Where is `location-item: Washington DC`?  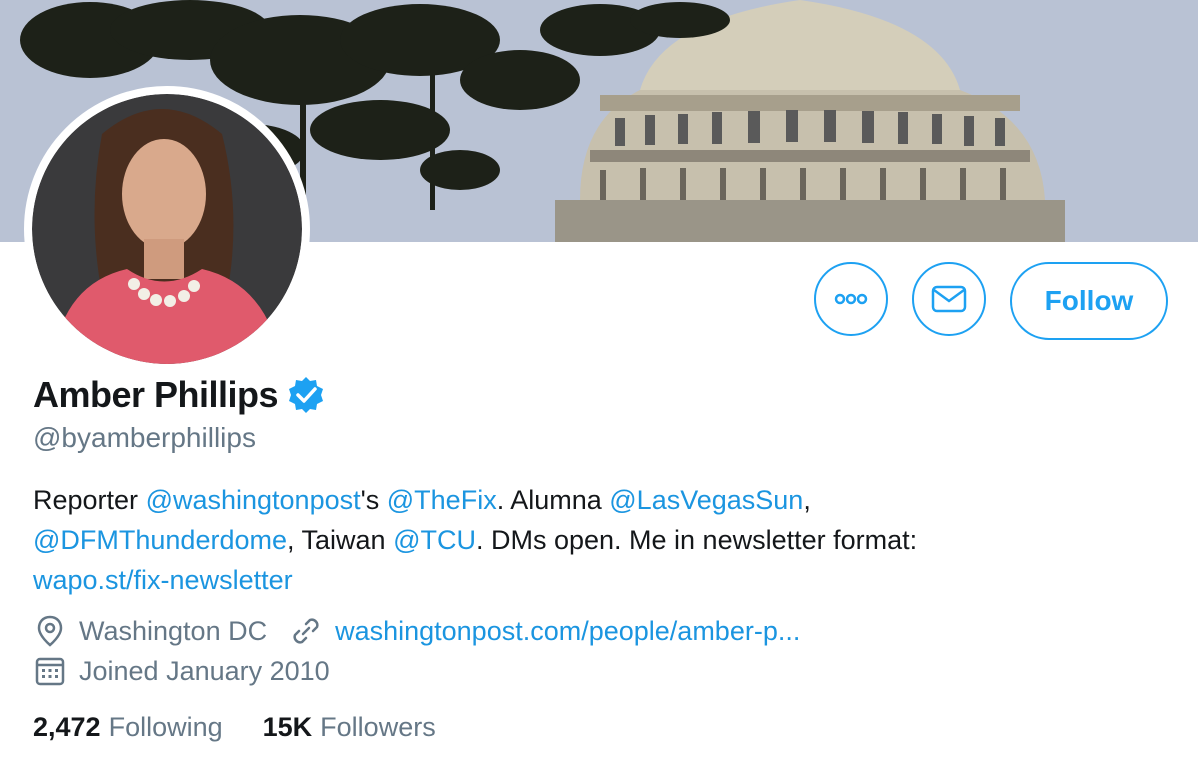 location-item: Washington DC is located at coordinates (150, 631).